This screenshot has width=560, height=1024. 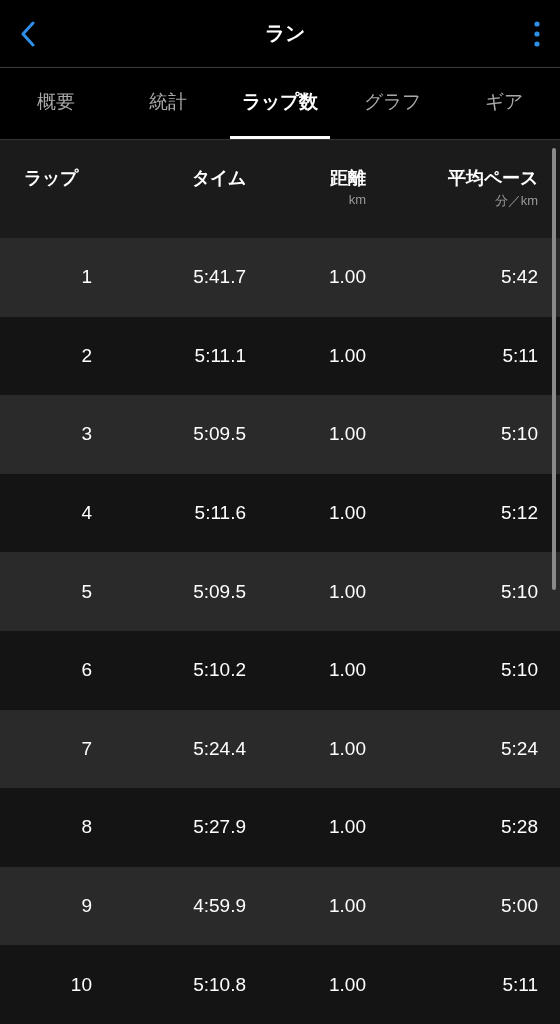 What do you see at coordinates (519, 748) in the screenshot?
I see `table-cell-text: 5:24` at bounding box center [519, 748].